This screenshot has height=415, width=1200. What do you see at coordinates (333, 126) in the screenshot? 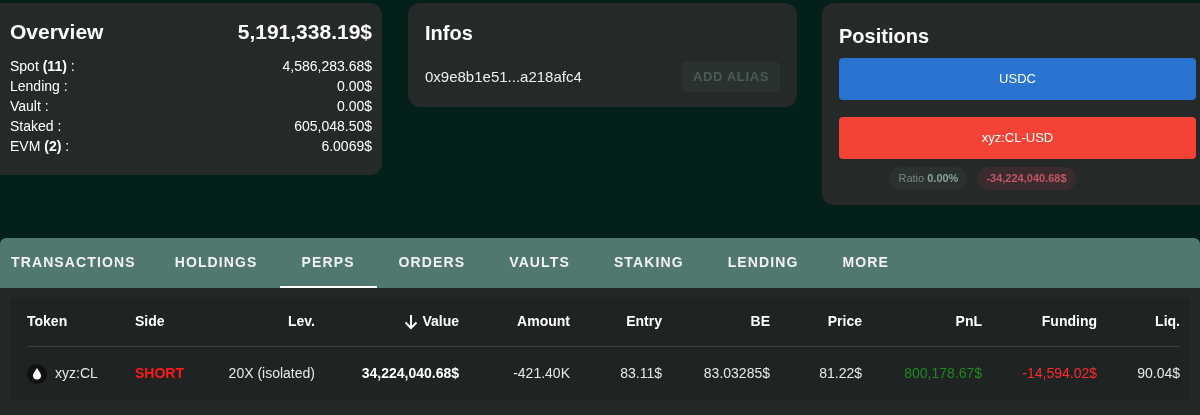
I see `overview-value: 605,048.50$` at bounding box center [333, 126].